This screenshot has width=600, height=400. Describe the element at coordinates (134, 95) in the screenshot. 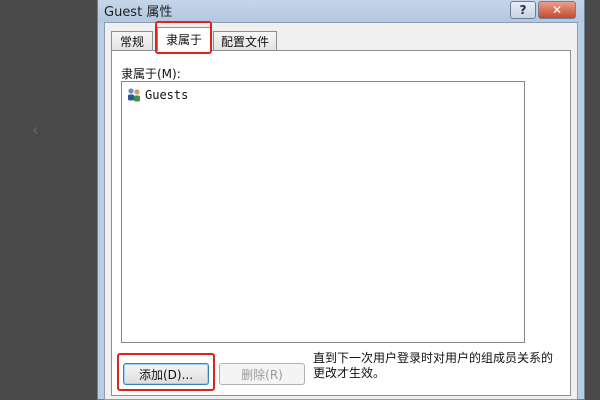

I see `user-group-icon` at that location.